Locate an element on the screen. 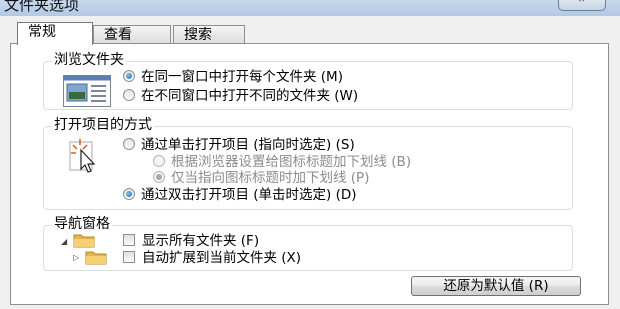  radio-button-disabled is located at coordinates (159, 161).